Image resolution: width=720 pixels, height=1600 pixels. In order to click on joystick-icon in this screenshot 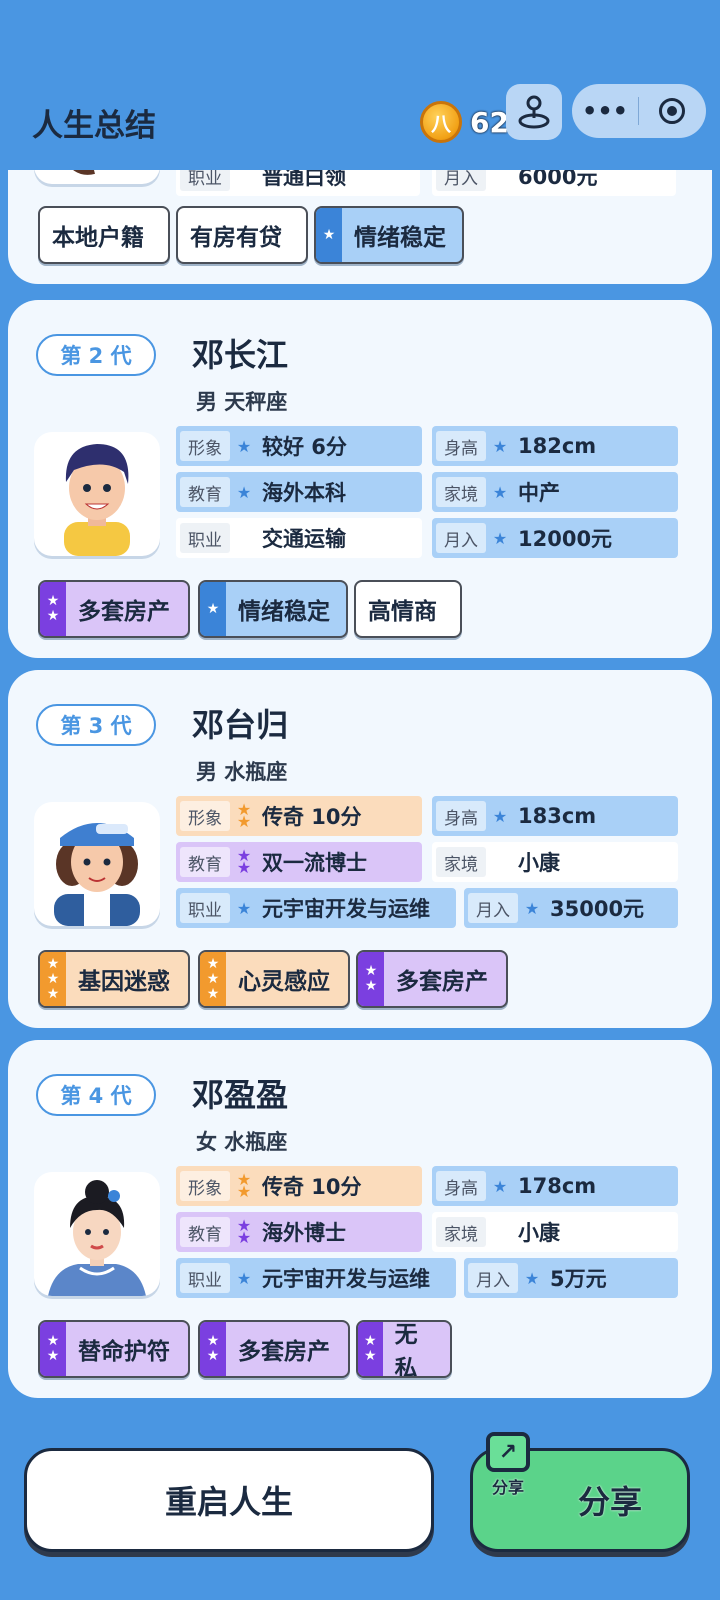, I will do `click(534, 112)`.